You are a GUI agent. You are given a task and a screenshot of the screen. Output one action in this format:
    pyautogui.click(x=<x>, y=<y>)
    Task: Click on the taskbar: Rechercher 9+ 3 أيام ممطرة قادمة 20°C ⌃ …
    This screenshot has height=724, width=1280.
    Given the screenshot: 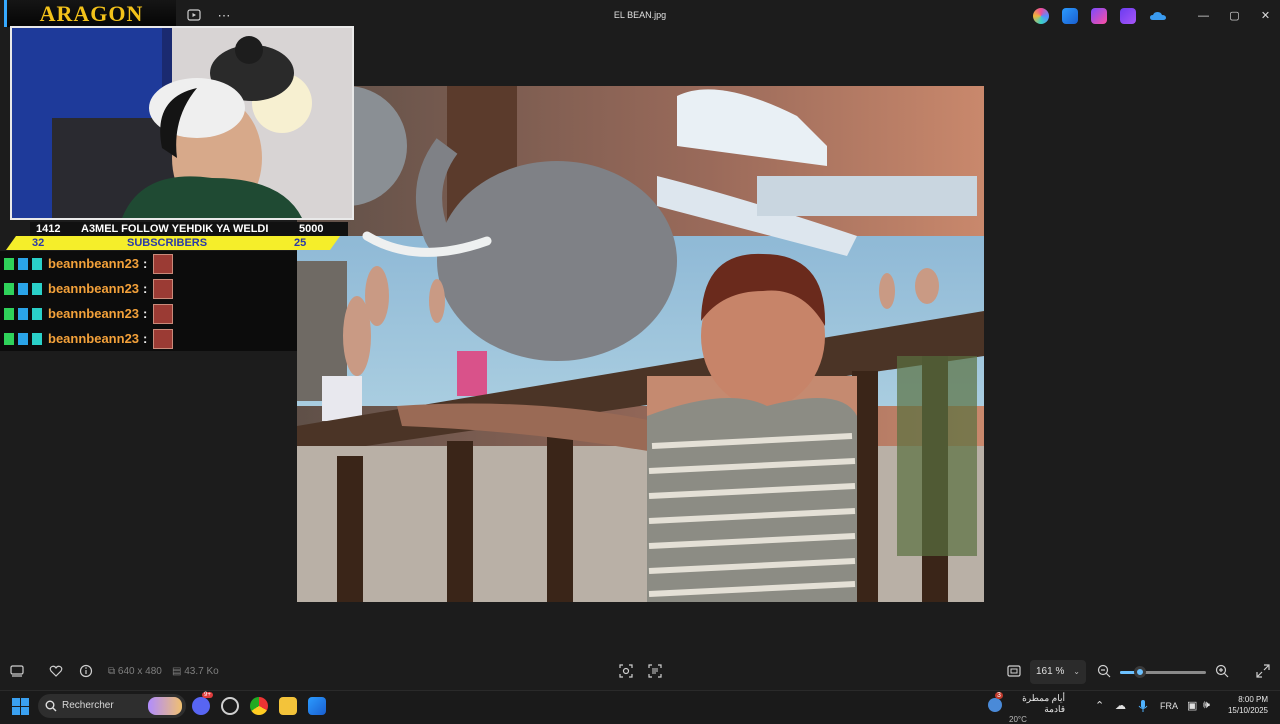 What is the action you would take?
    pyautogui.click(x=640, y=707)
    